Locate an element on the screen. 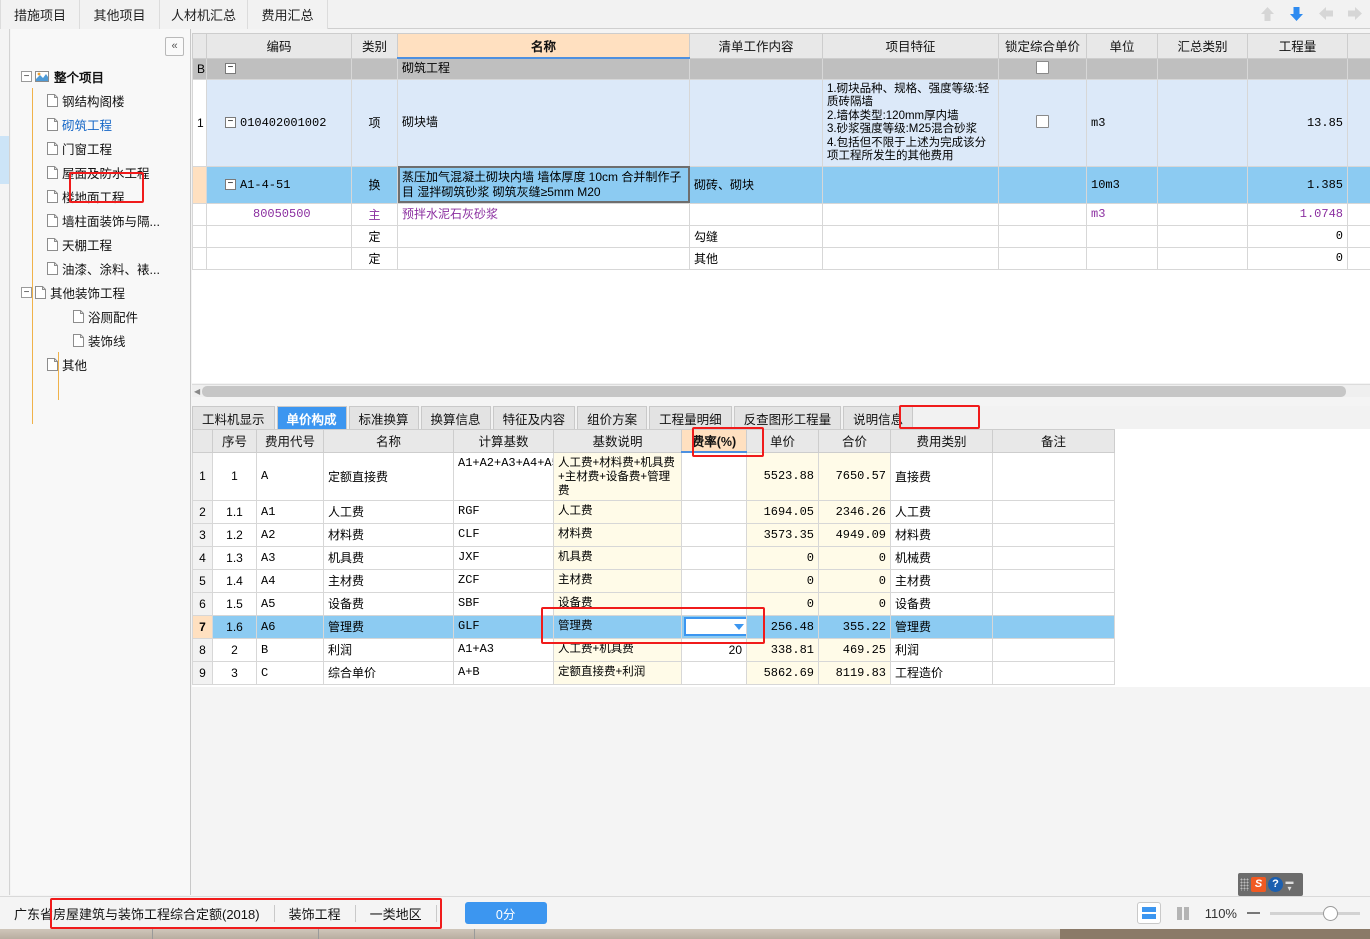 This screenshot has height=939, width=1370. cell-category is located at coordinates (374, 68).